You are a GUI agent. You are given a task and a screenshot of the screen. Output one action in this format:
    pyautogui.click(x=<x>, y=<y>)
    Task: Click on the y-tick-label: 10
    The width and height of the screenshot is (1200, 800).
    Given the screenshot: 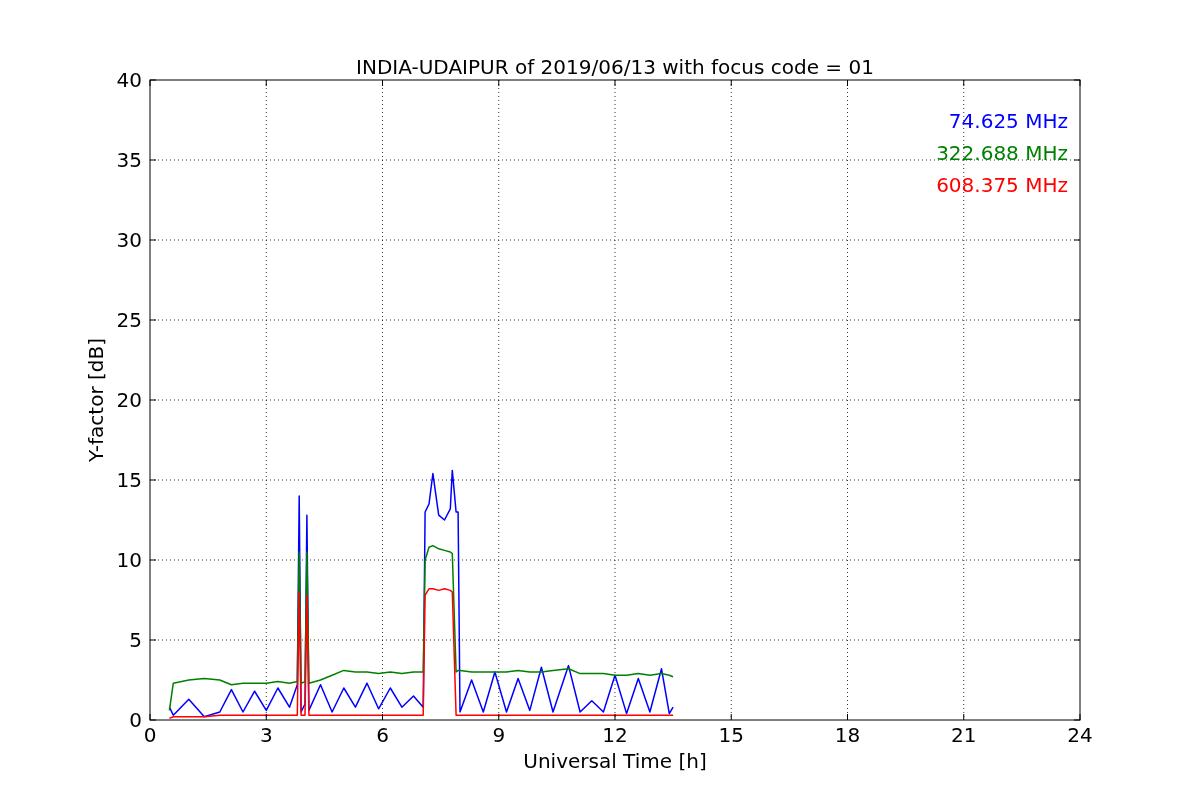 What is the action you would take?
    pyautogui.click(x=129, y=560)
    